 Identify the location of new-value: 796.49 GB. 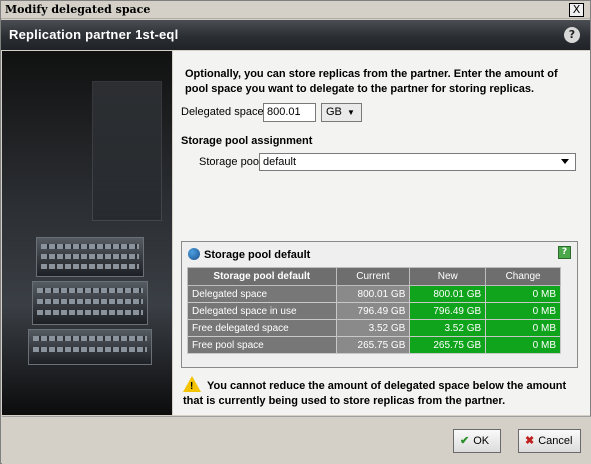
(448, 311).